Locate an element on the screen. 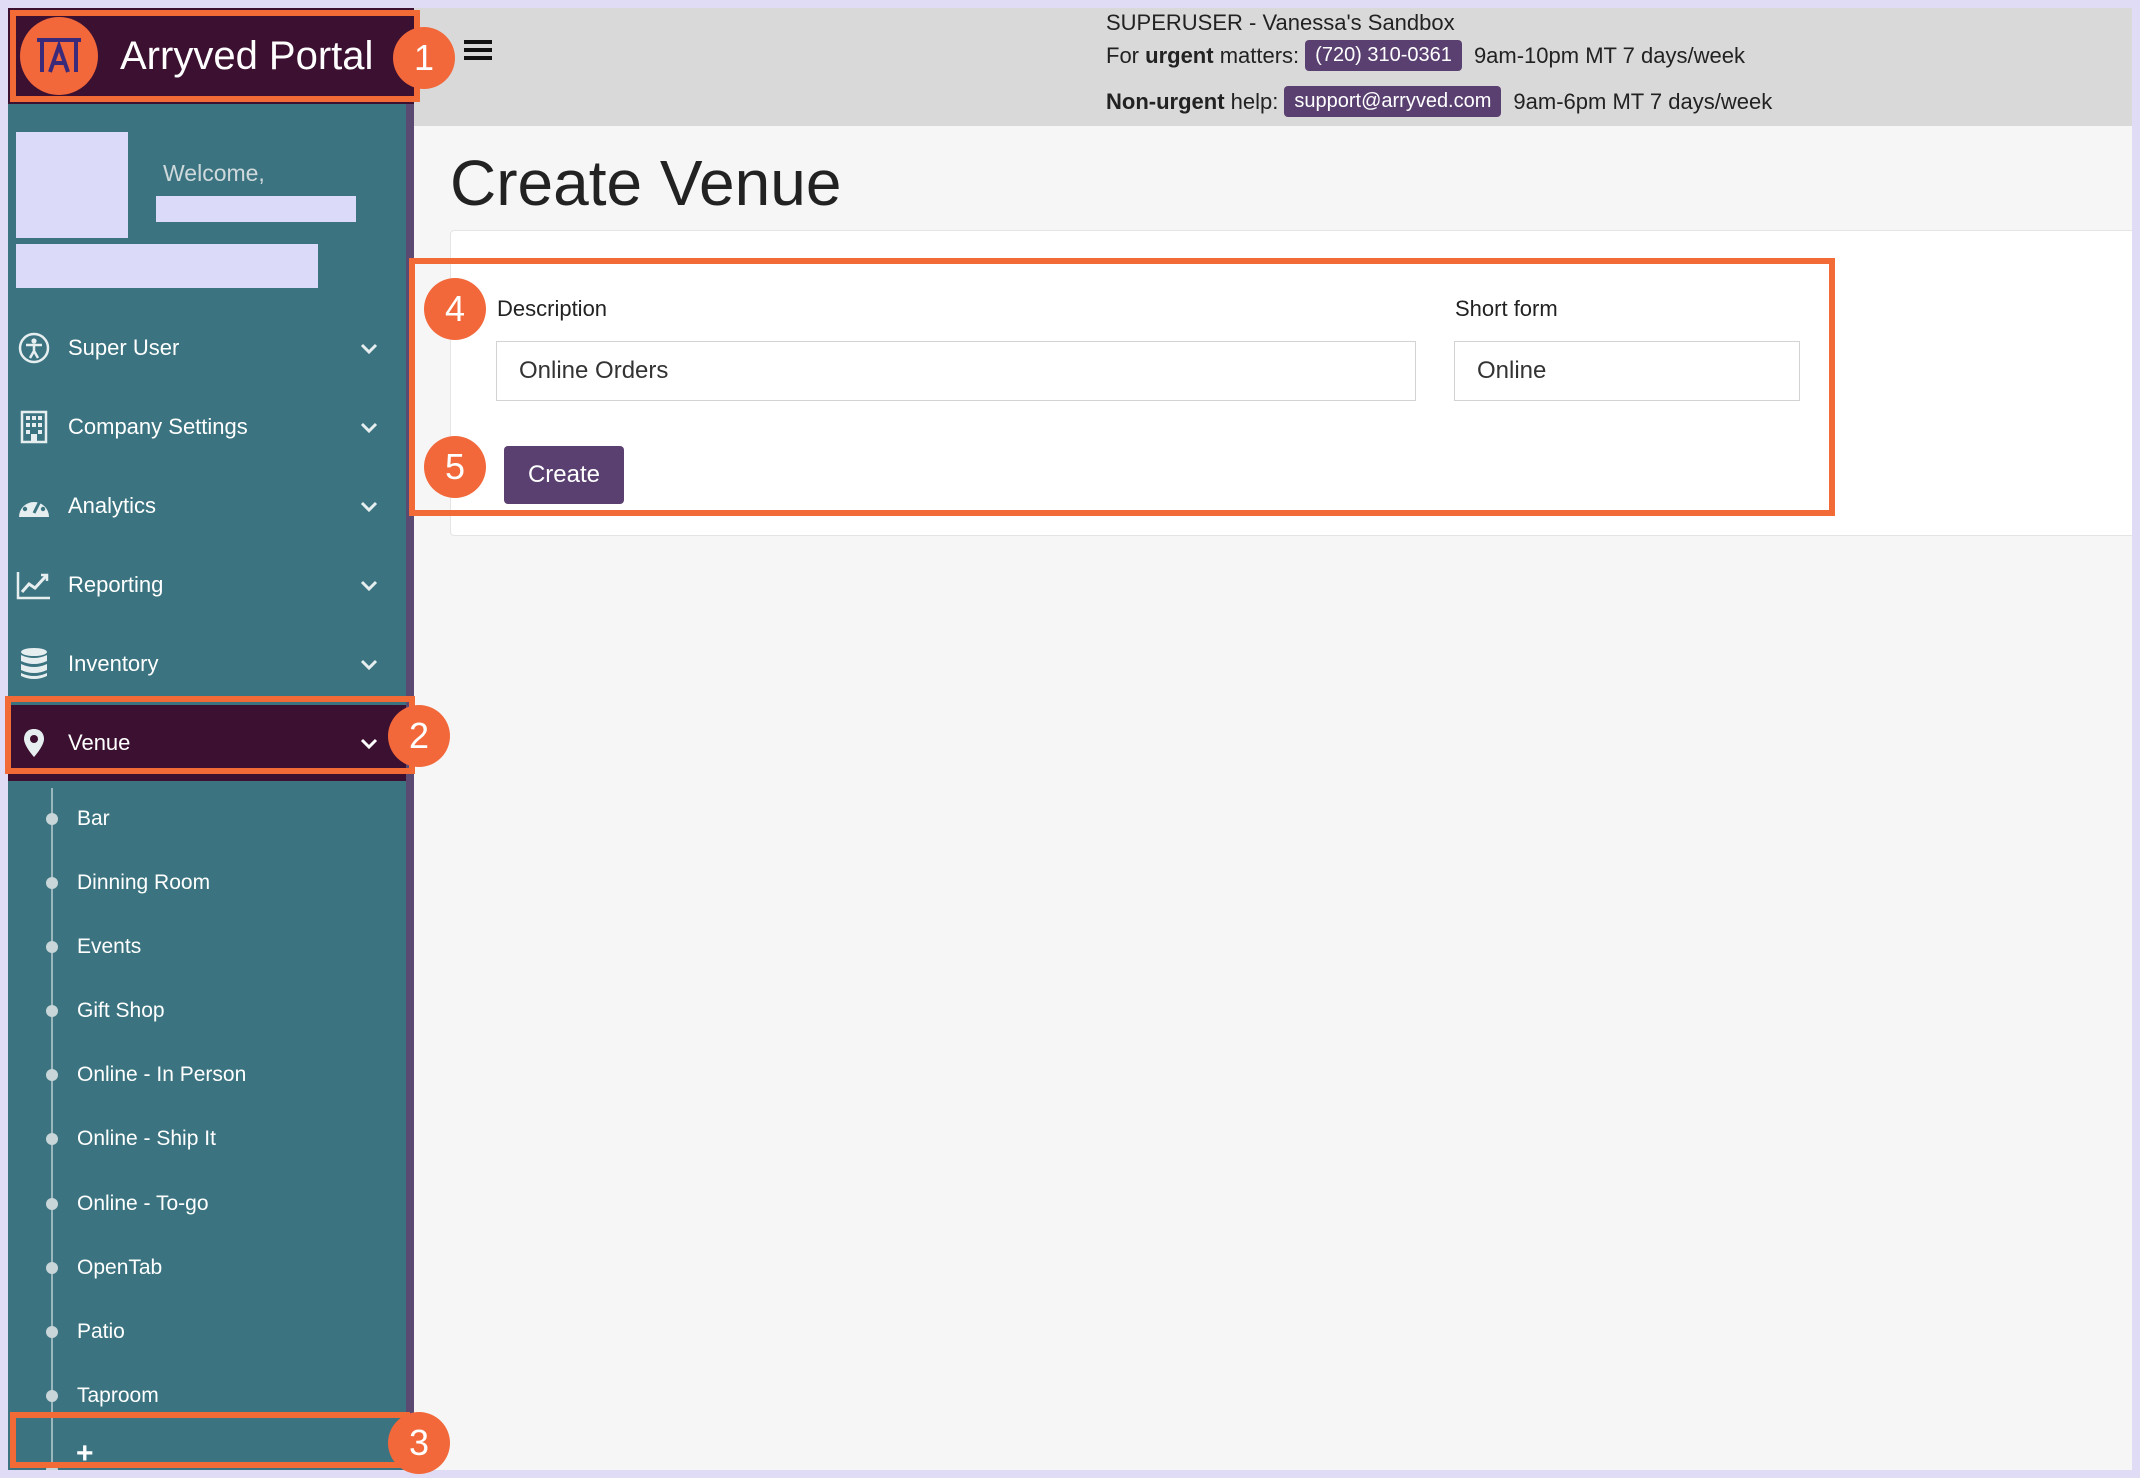 The image size is (2140, 1478). sidebar-item-analytics: Analytics is located at coordinates (207, 506).